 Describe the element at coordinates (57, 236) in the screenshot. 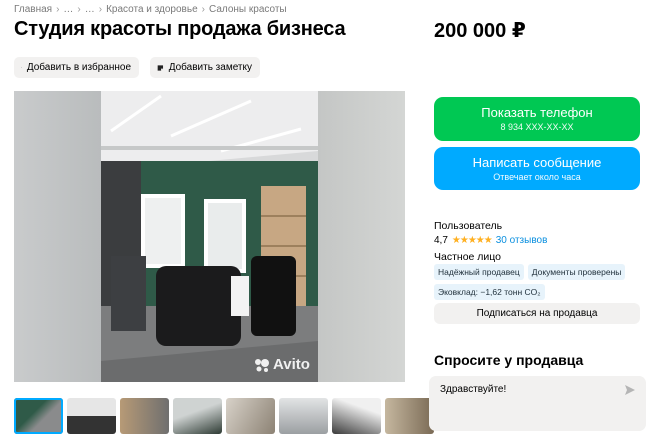

I see `gallery-blur-left` at that location.